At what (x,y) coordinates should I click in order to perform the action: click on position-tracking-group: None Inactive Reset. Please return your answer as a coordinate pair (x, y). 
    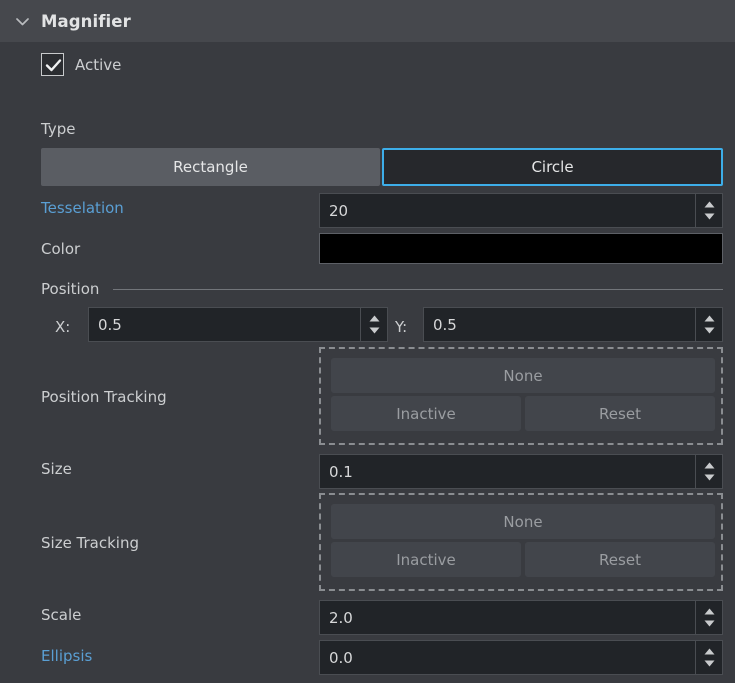
    Looking at the image, I should click on (521, 396).